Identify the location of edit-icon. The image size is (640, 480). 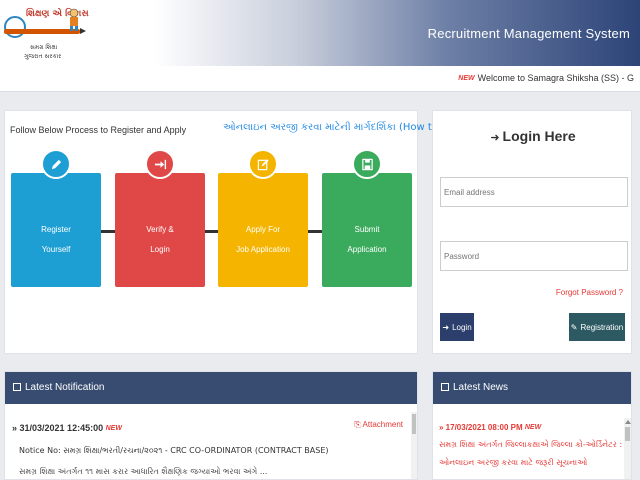
(263, 164).